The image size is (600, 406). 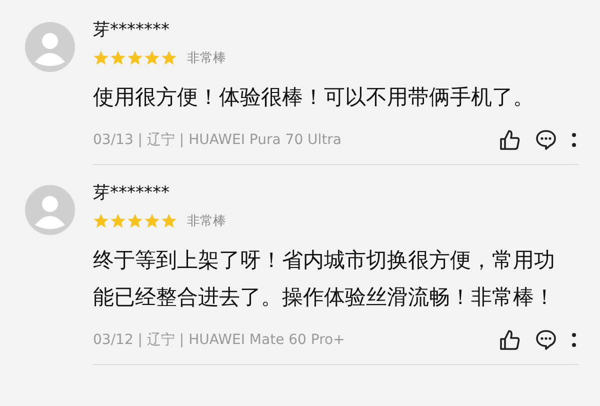 What do you see at coordinates (217, 140) in the screenshot?
I see `review-meta: 03/13 | 辽宁 | HUAWEI Pura 70 Ultra` at bounding box center [217, 140].